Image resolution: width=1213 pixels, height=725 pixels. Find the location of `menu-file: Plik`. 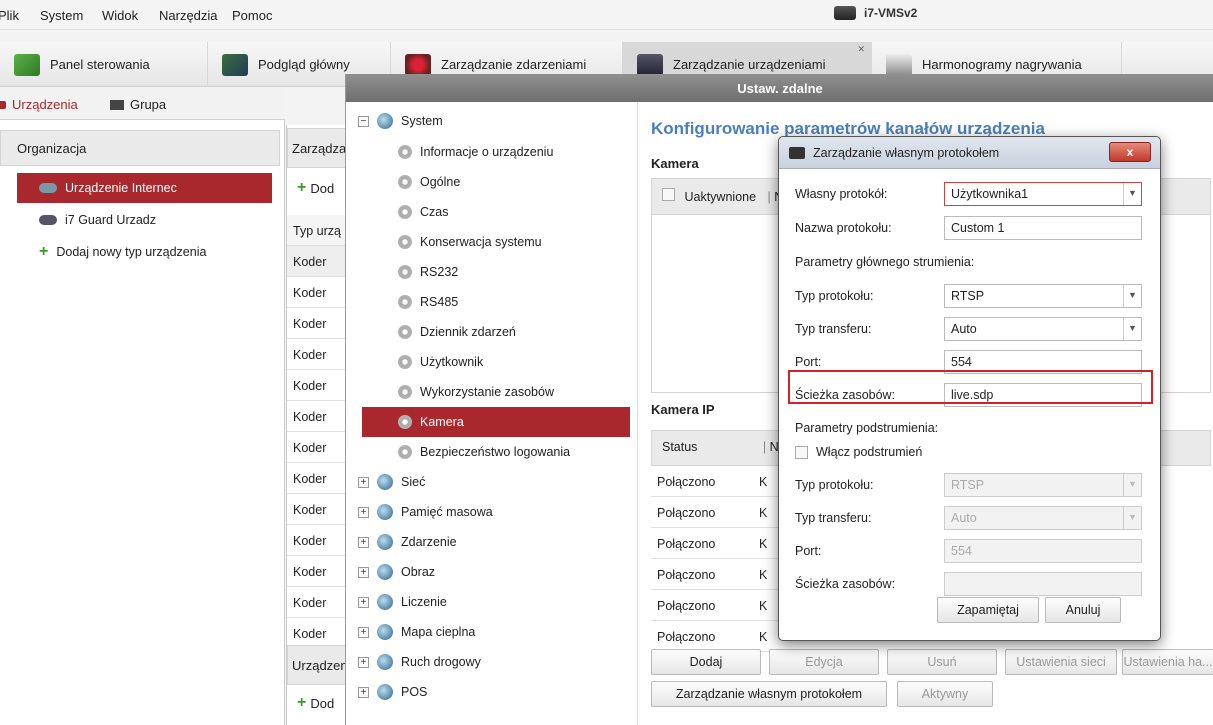

menu-file: Plik is located at coordinates (9, 15).